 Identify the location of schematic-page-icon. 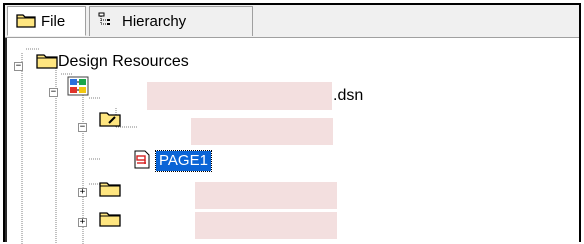
(142, 161).